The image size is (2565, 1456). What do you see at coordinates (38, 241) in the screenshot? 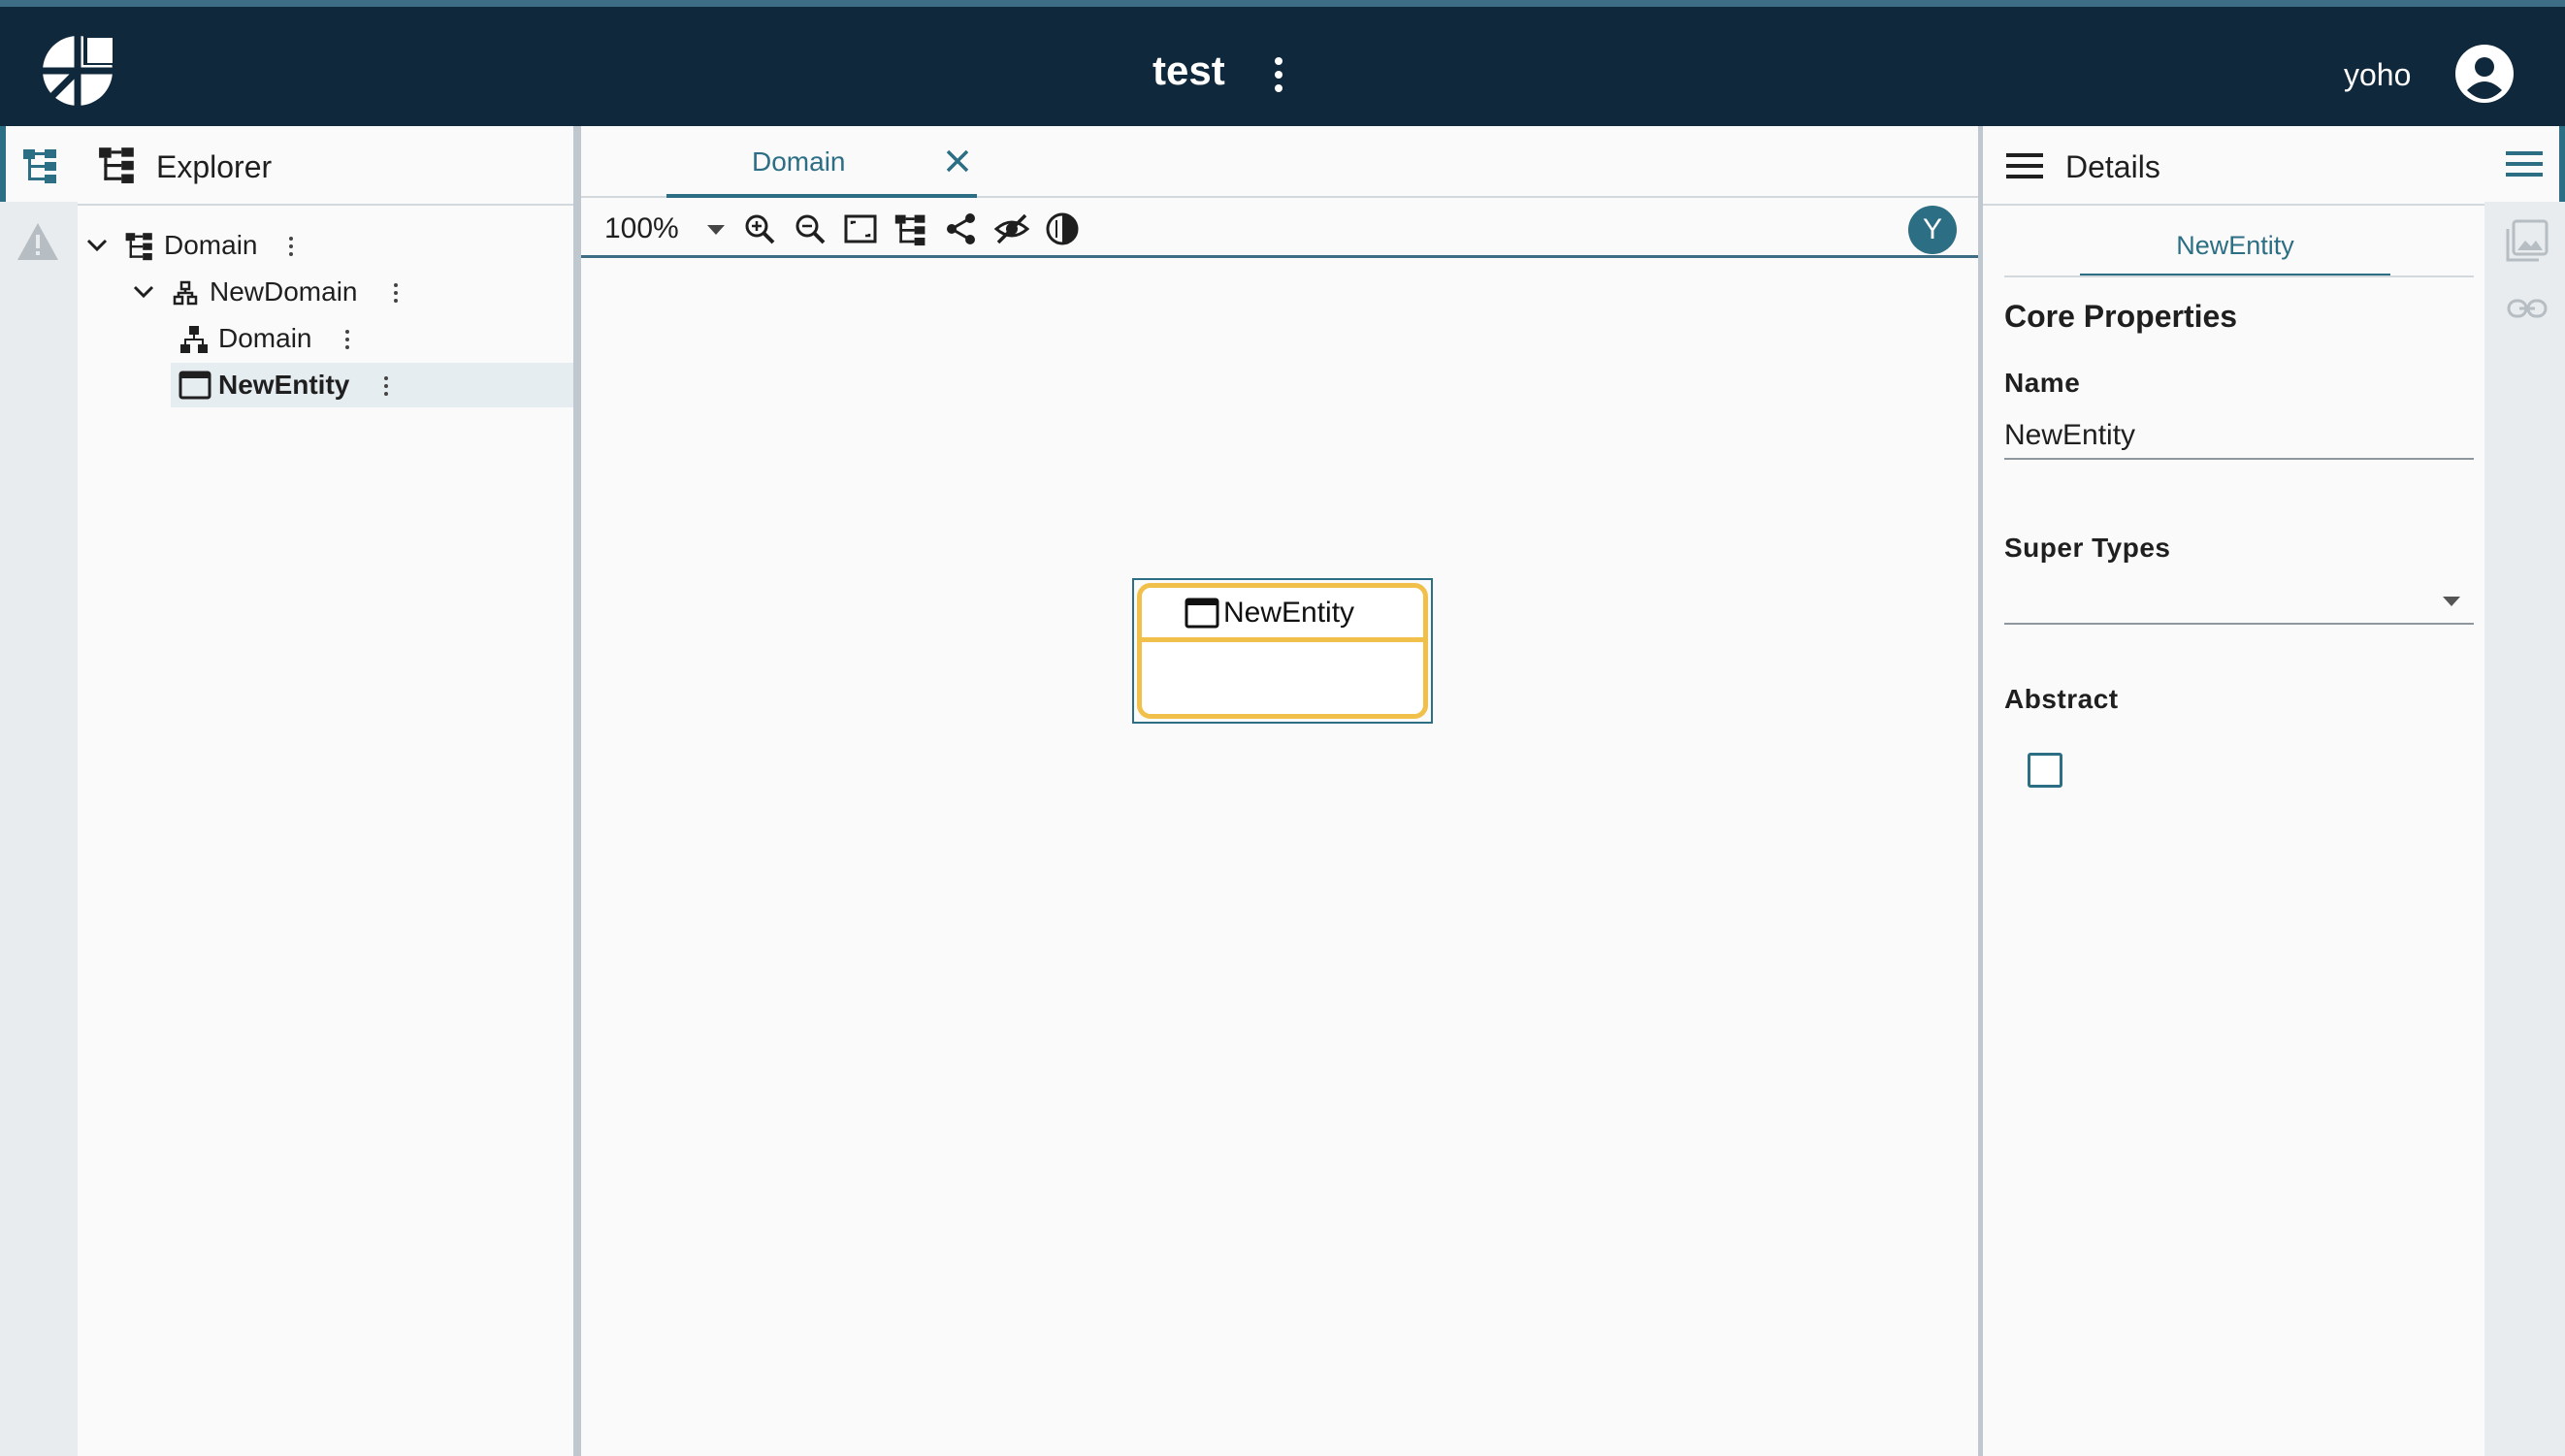
I see `warning-triangle-icon` at bounding box center [38, 241].